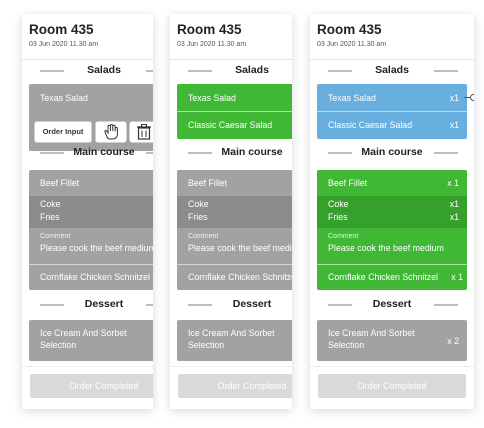  I want to click on header-divider, so click(87, 59).